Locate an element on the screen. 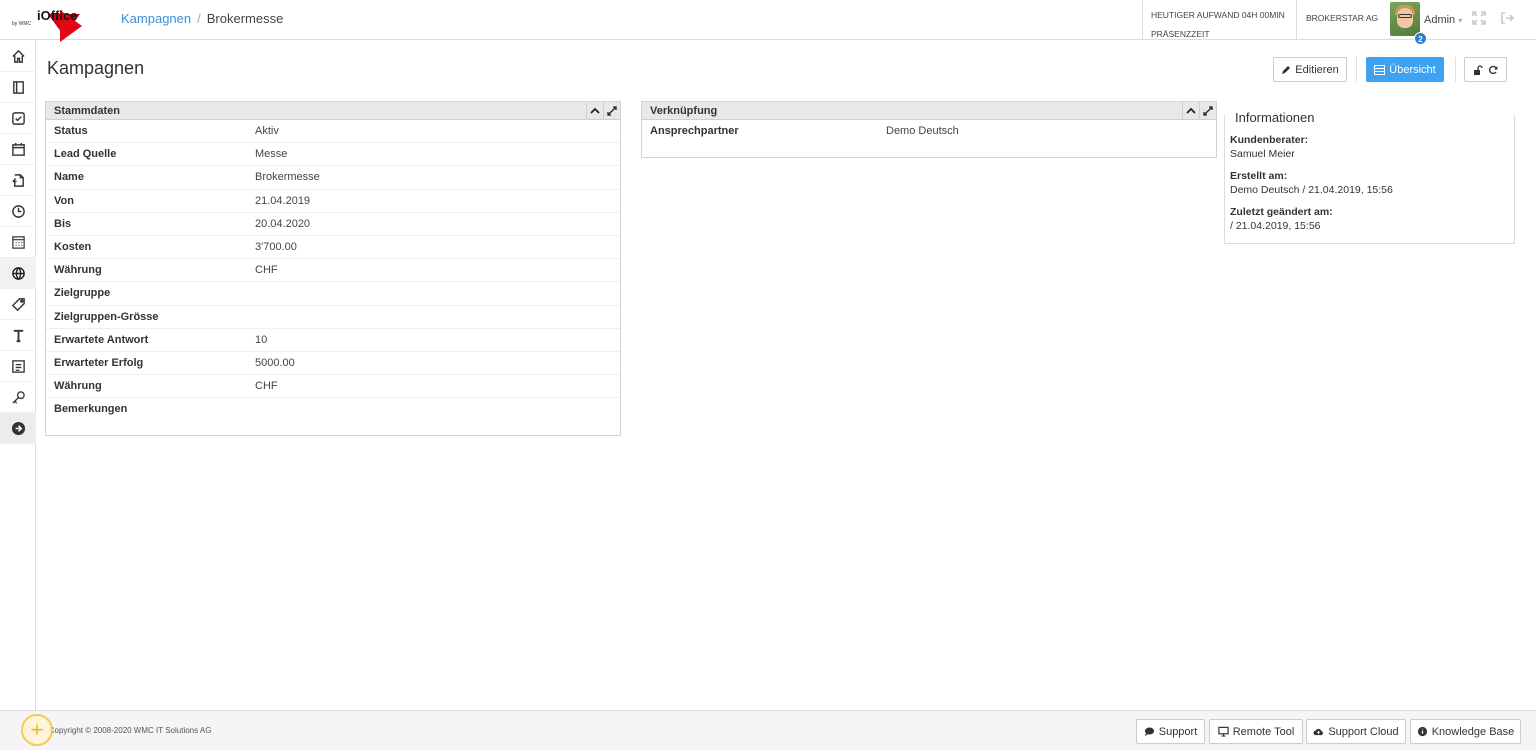 The width and height of the screenshot is (1536, 750). contact-link: Demo Deutsch is located at coordinates (922, 131).